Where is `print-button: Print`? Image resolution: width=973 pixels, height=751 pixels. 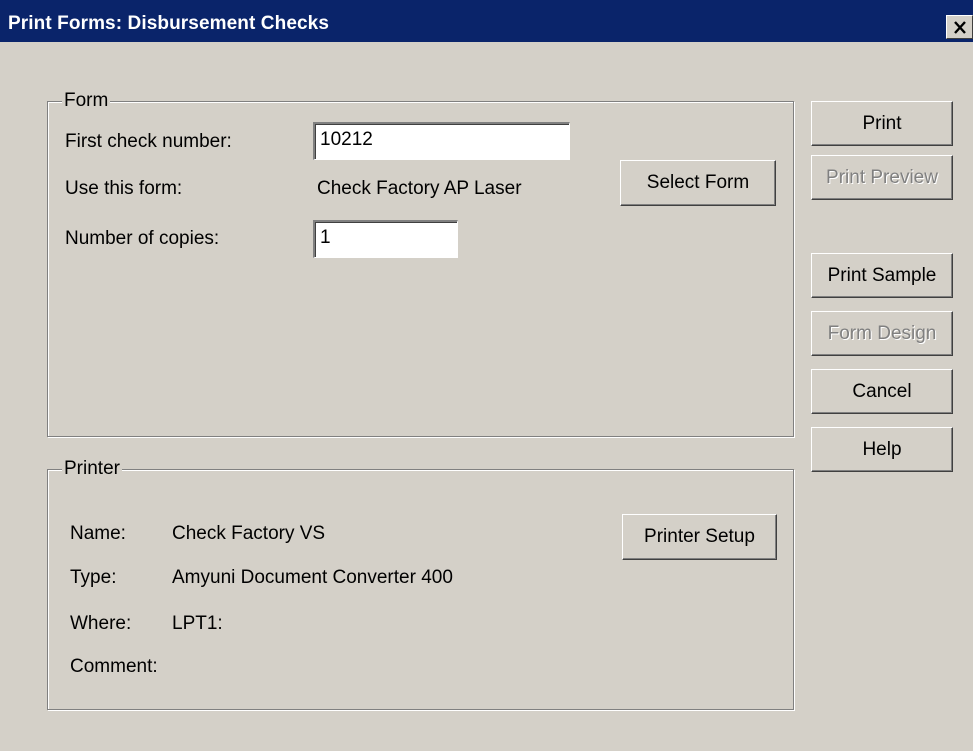 print-button: Print is located at coordinates (882, 123).